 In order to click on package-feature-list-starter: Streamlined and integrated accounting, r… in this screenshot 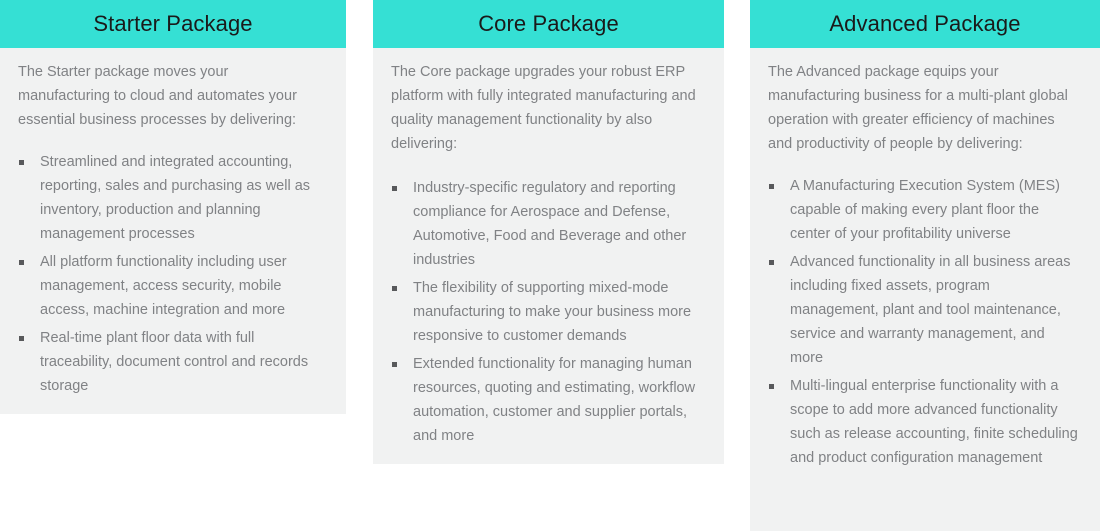, I will do `click(169, 274)`.